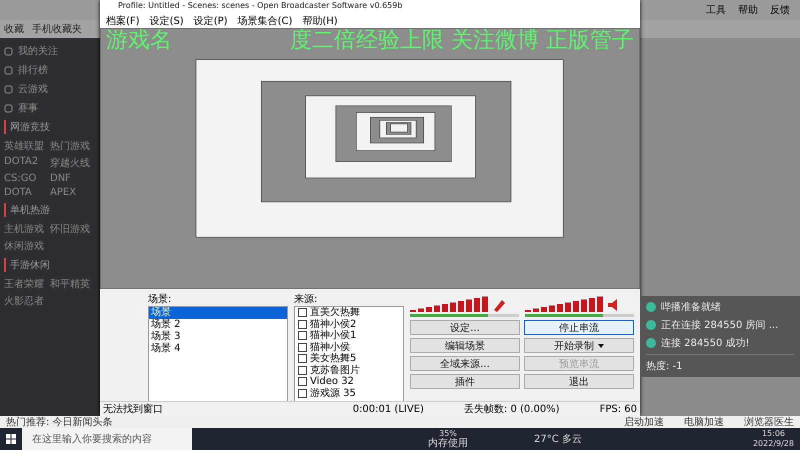 Image resolution: width=800 pixels, height=450 pixels. I want to click on weather-text: 27°C 多云, so click(558, 439).